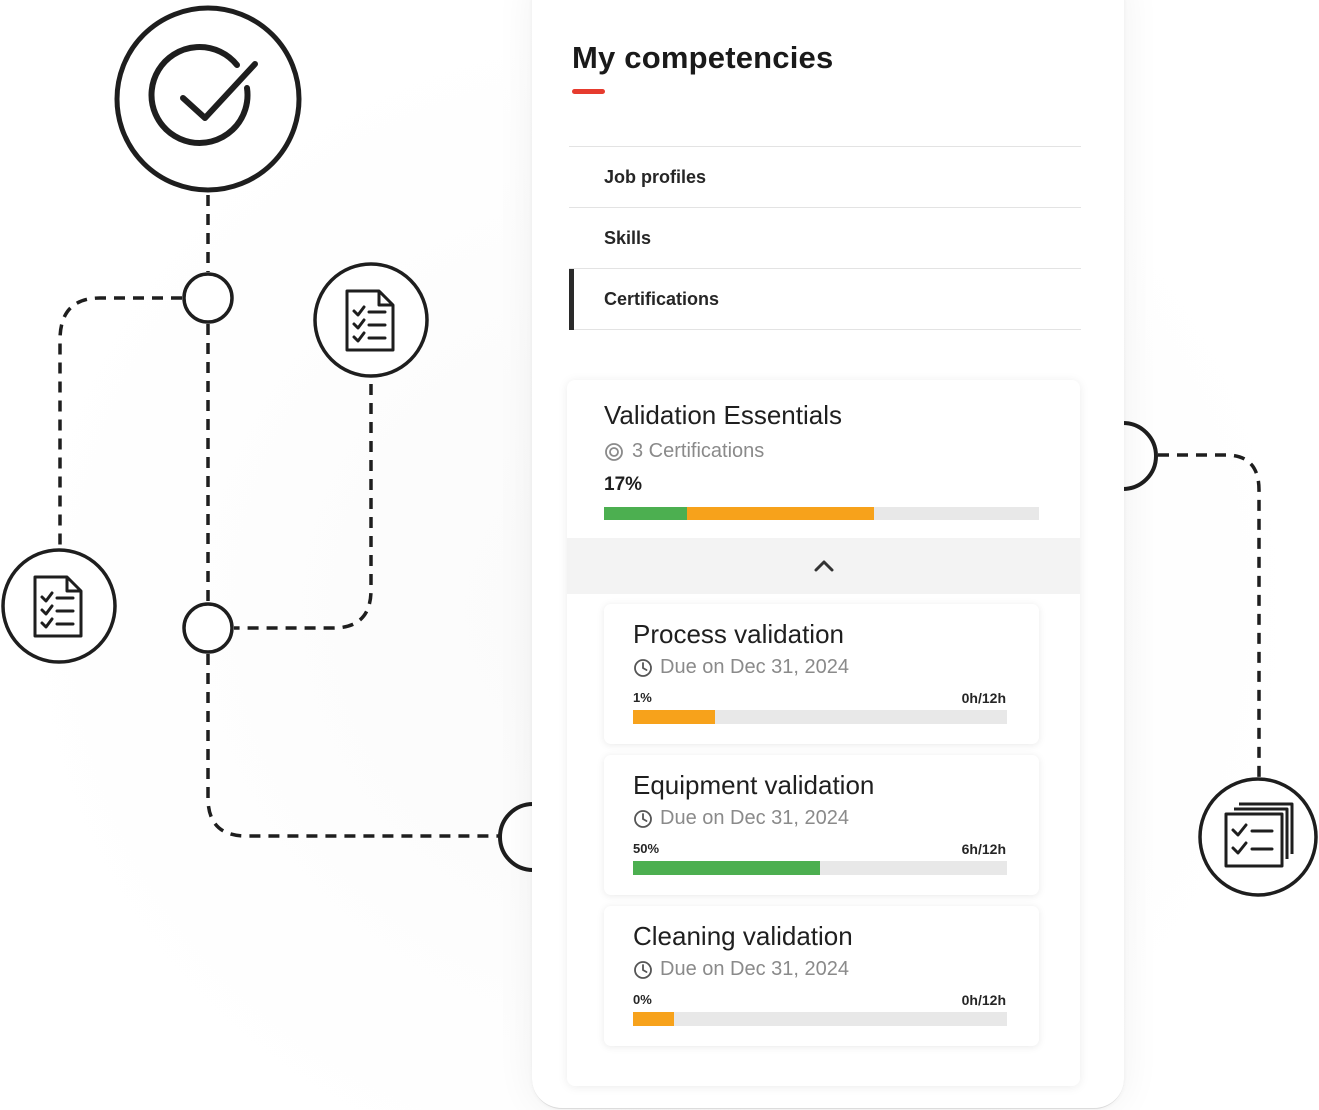  I want to click on certificate-icon, so click(614, 451).